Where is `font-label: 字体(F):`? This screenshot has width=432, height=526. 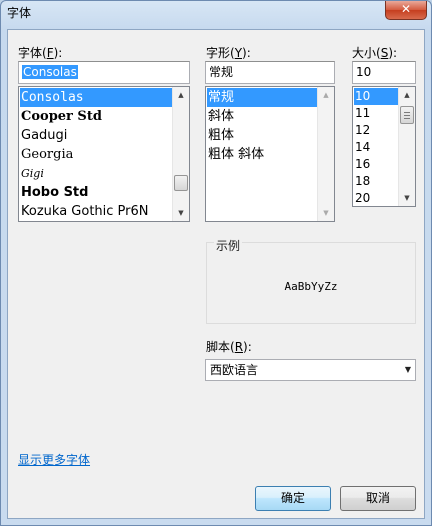
font-label: 字体(F): is located at coordinates (40, 53).